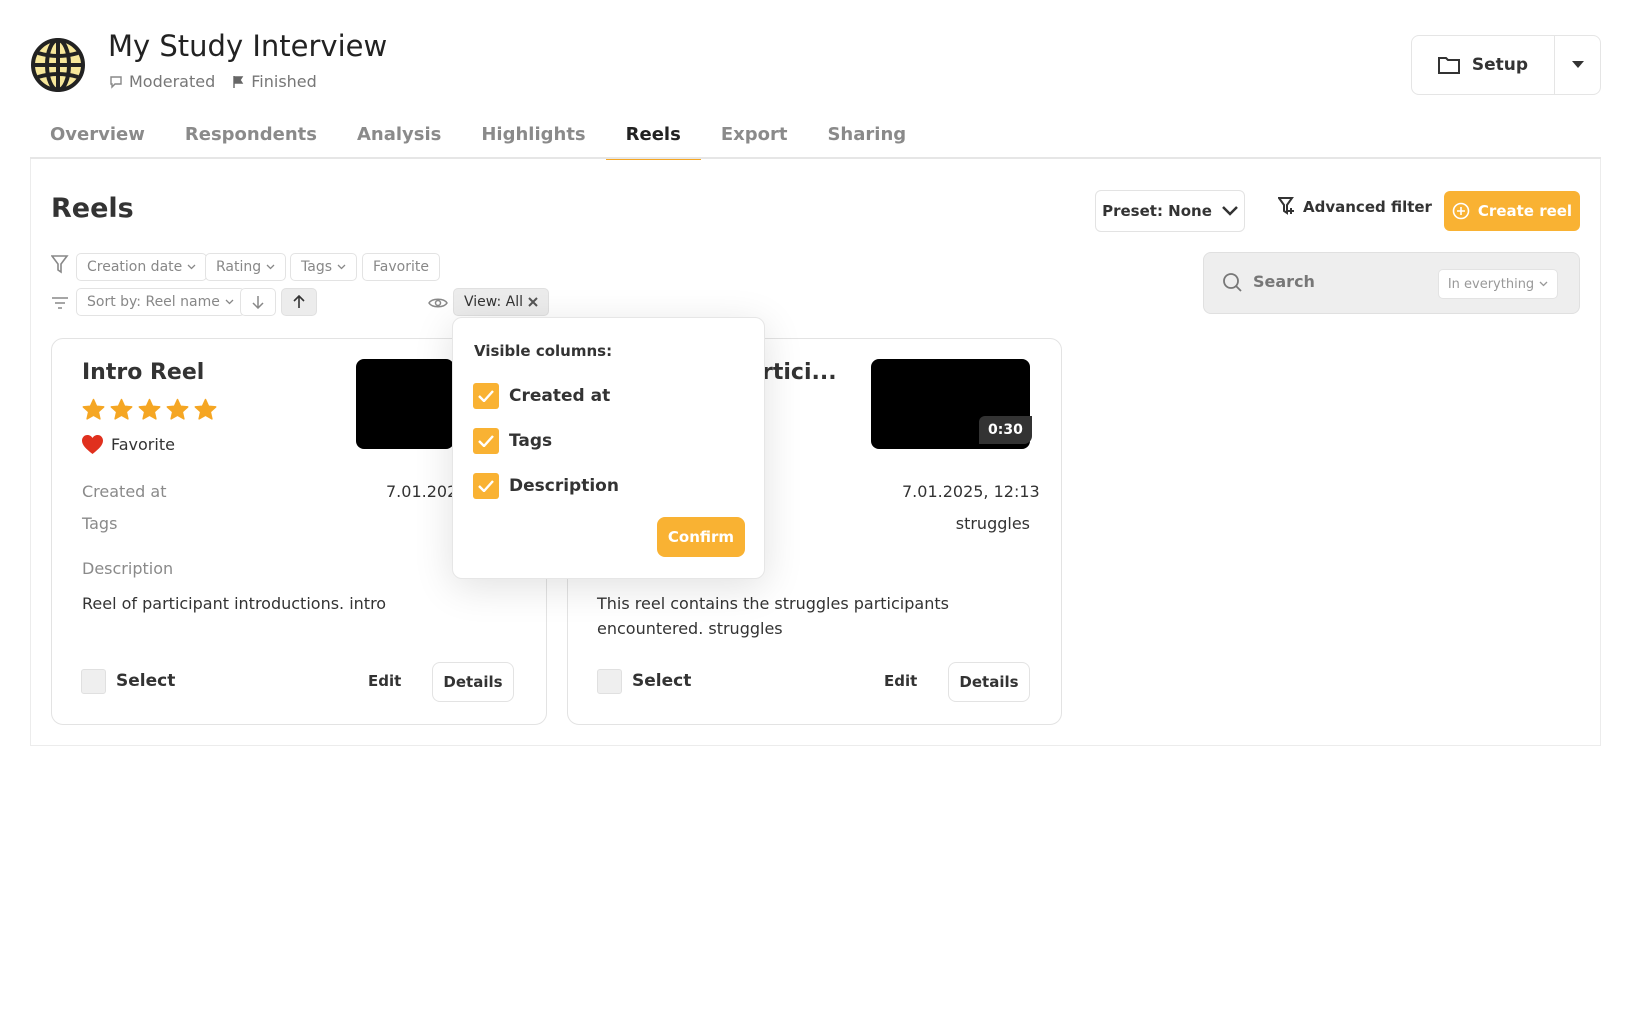  I want to click on tab-analysis: Analysis, so click(399, 139).